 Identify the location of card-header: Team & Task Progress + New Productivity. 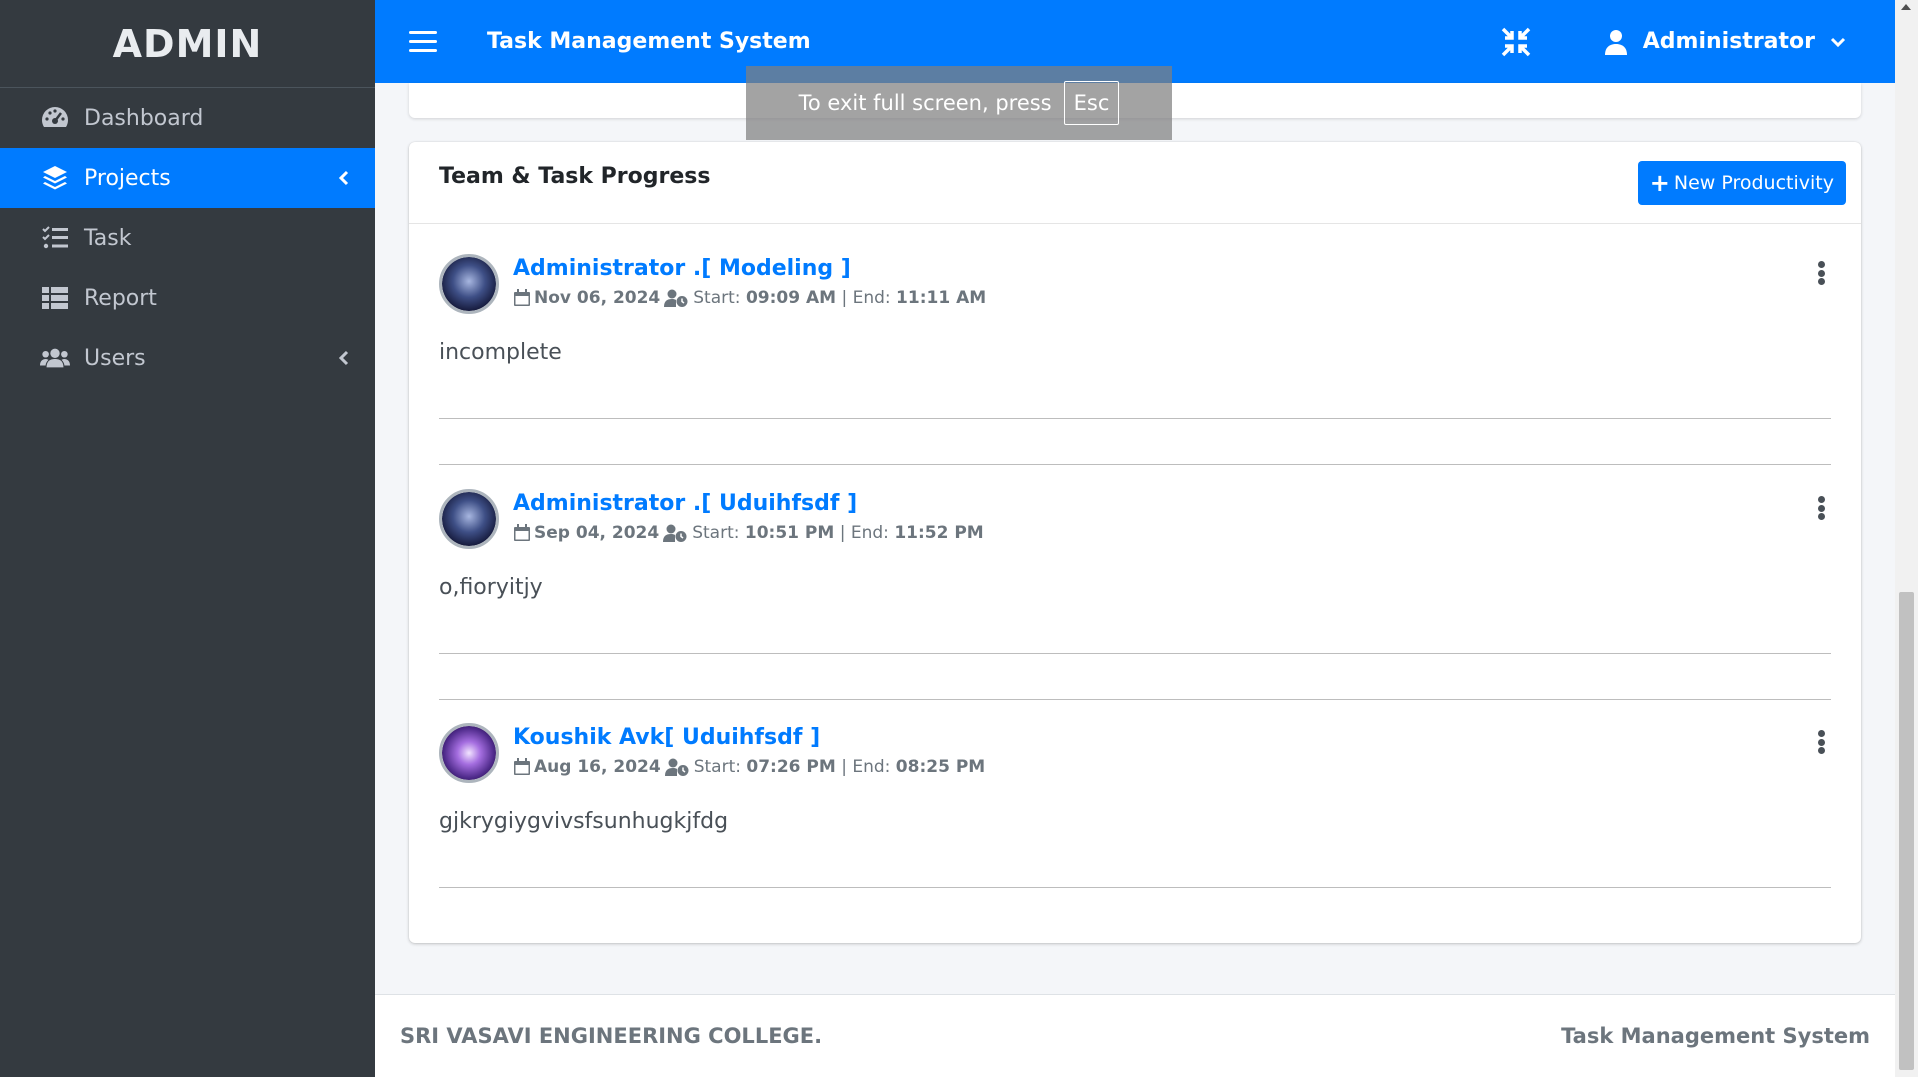
(1135, 183).